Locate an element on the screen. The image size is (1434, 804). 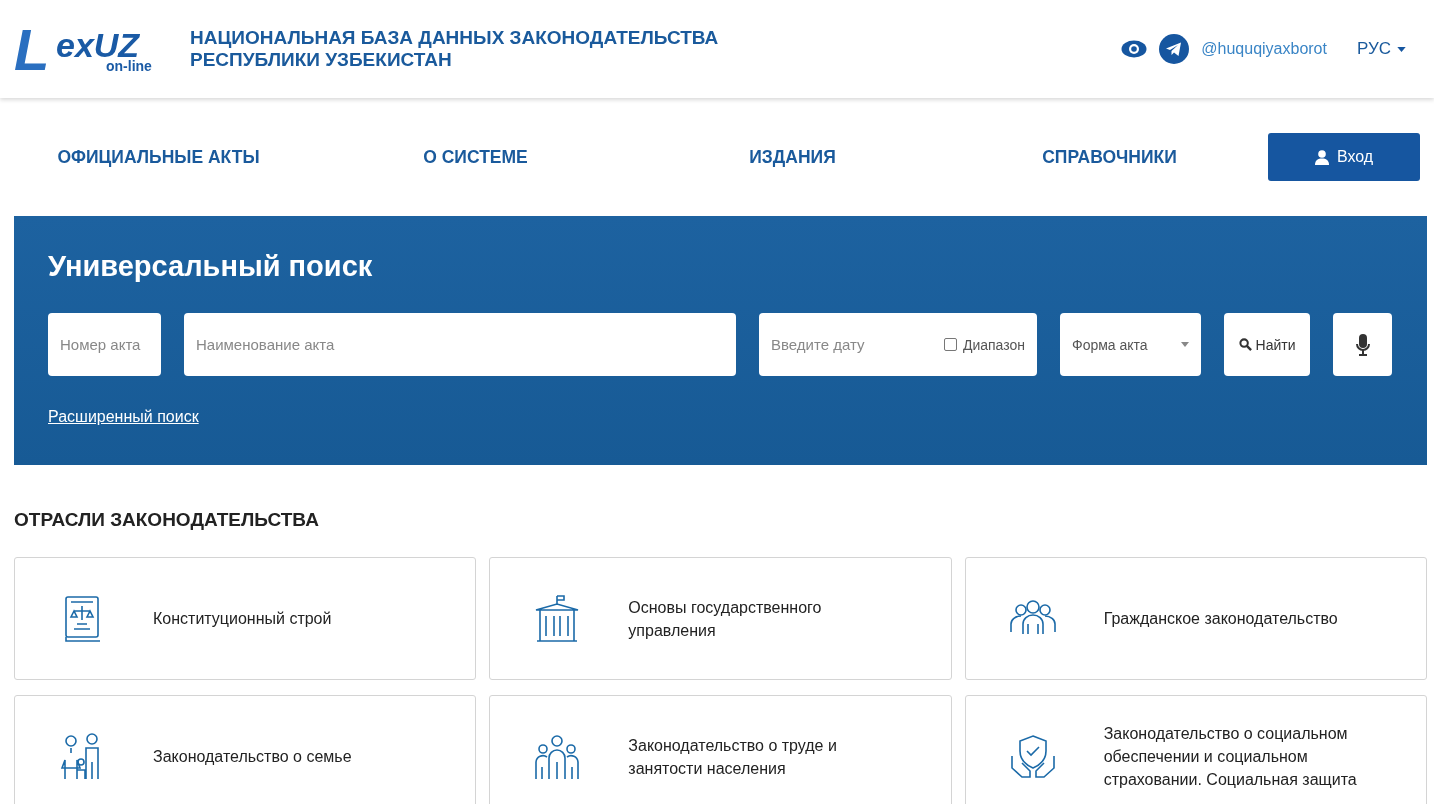
act-number-field: Номер акта is located at coordinates (104, 344).